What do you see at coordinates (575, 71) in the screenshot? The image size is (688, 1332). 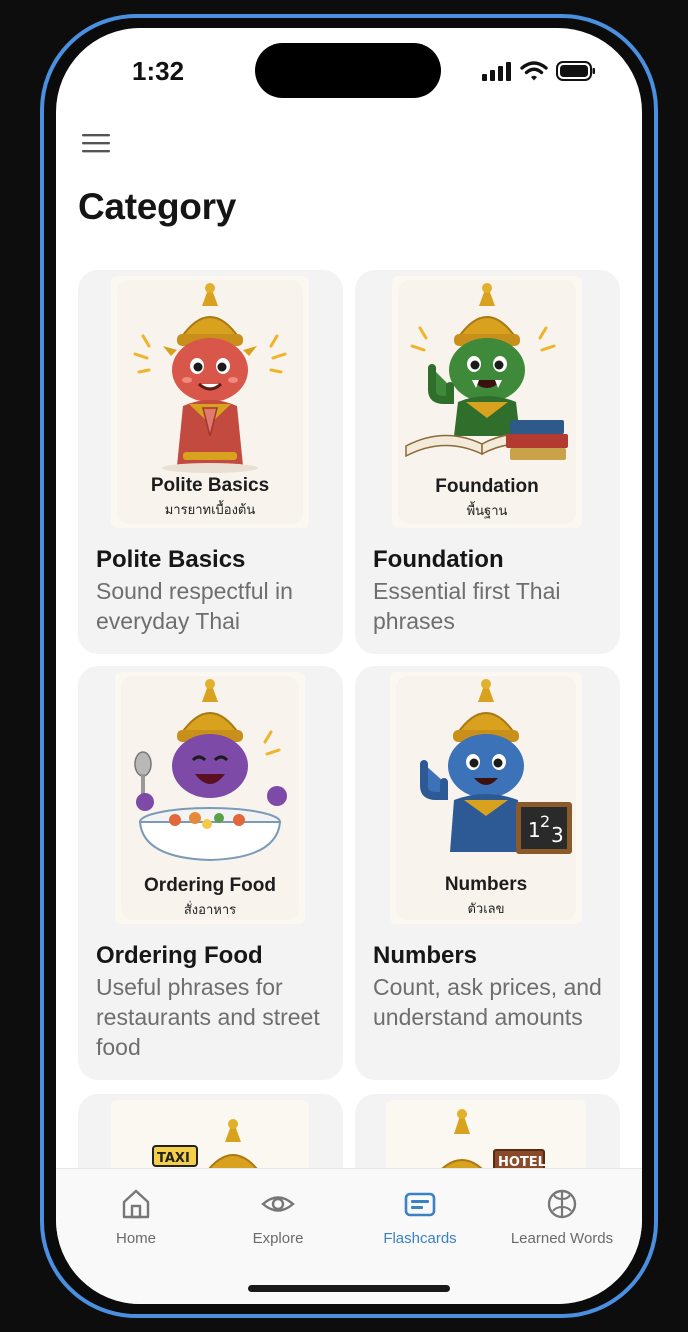 I see `battery-icon` at bounding box center [575, 71].